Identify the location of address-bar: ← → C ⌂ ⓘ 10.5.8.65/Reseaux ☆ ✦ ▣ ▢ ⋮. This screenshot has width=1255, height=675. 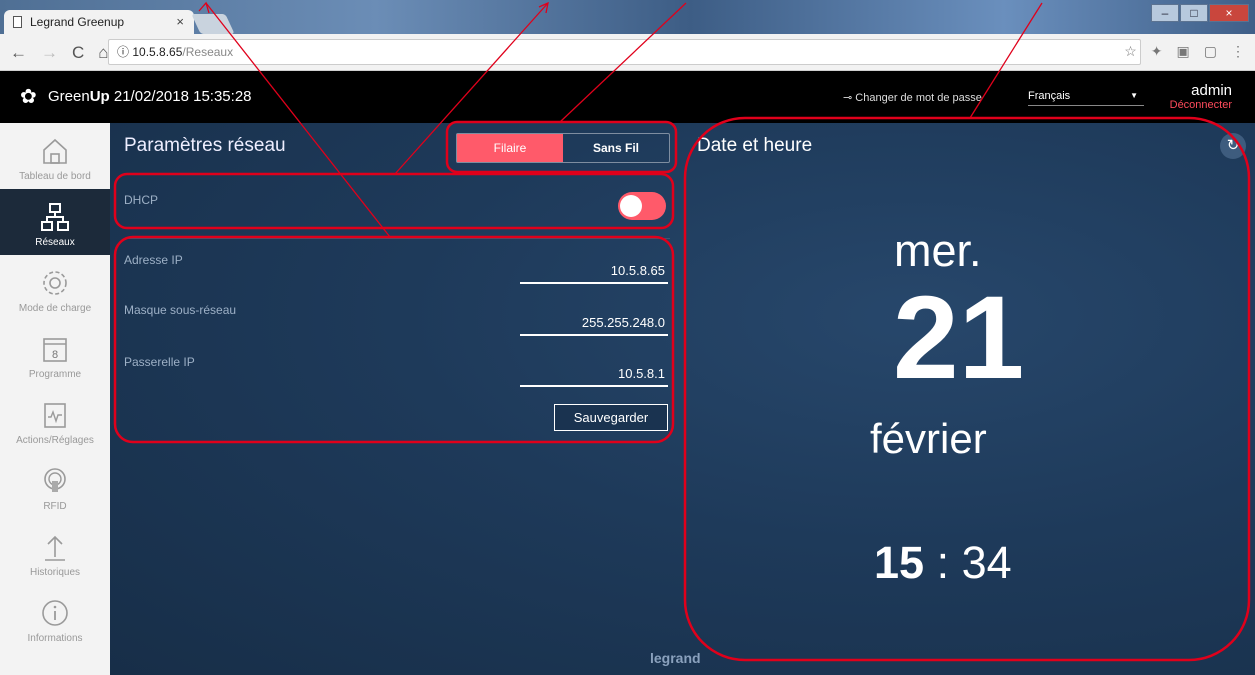
(627, 52).